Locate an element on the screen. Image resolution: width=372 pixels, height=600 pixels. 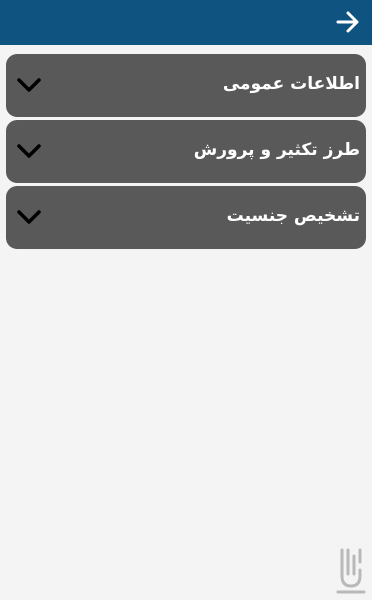
arrow-right-icon is located at coordinates (347, 22).